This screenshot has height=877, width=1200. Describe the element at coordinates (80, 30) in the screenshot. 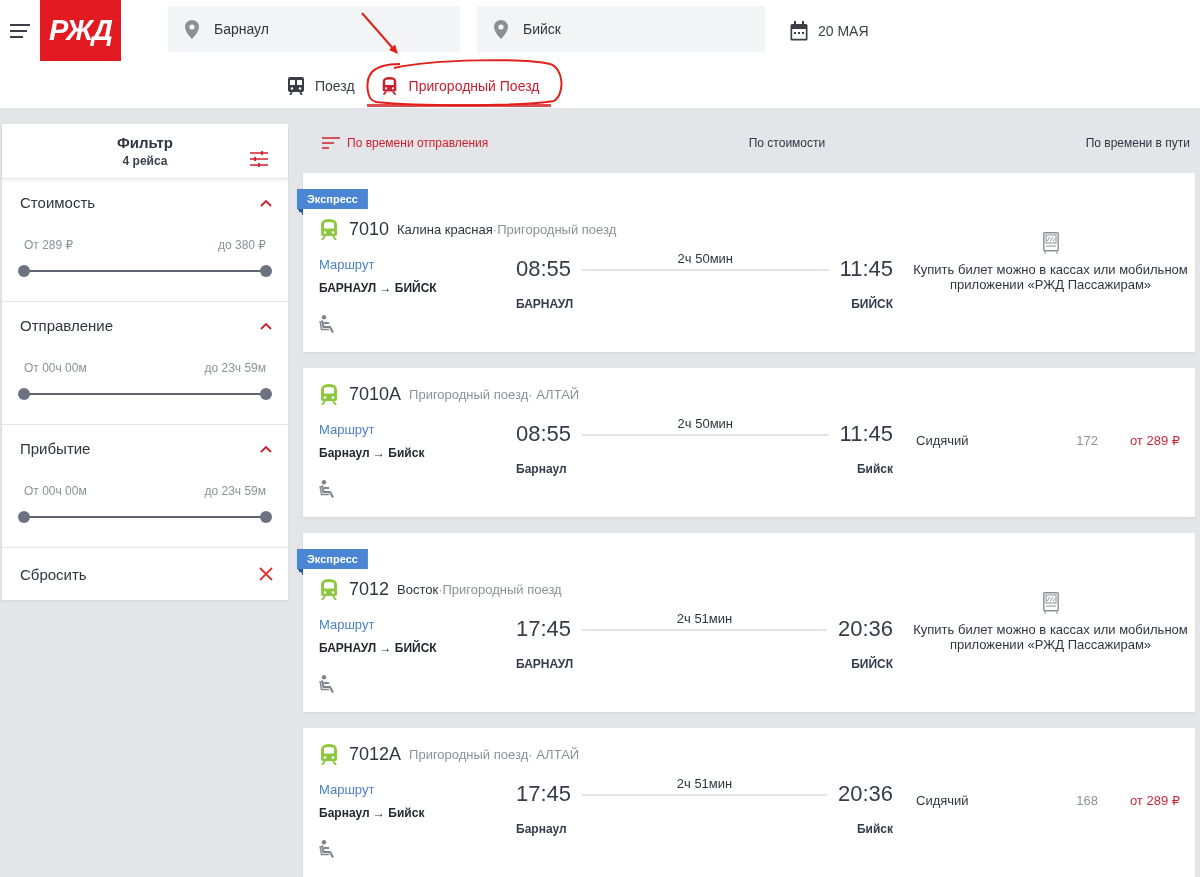

I see `logo: РЖД` at that location.